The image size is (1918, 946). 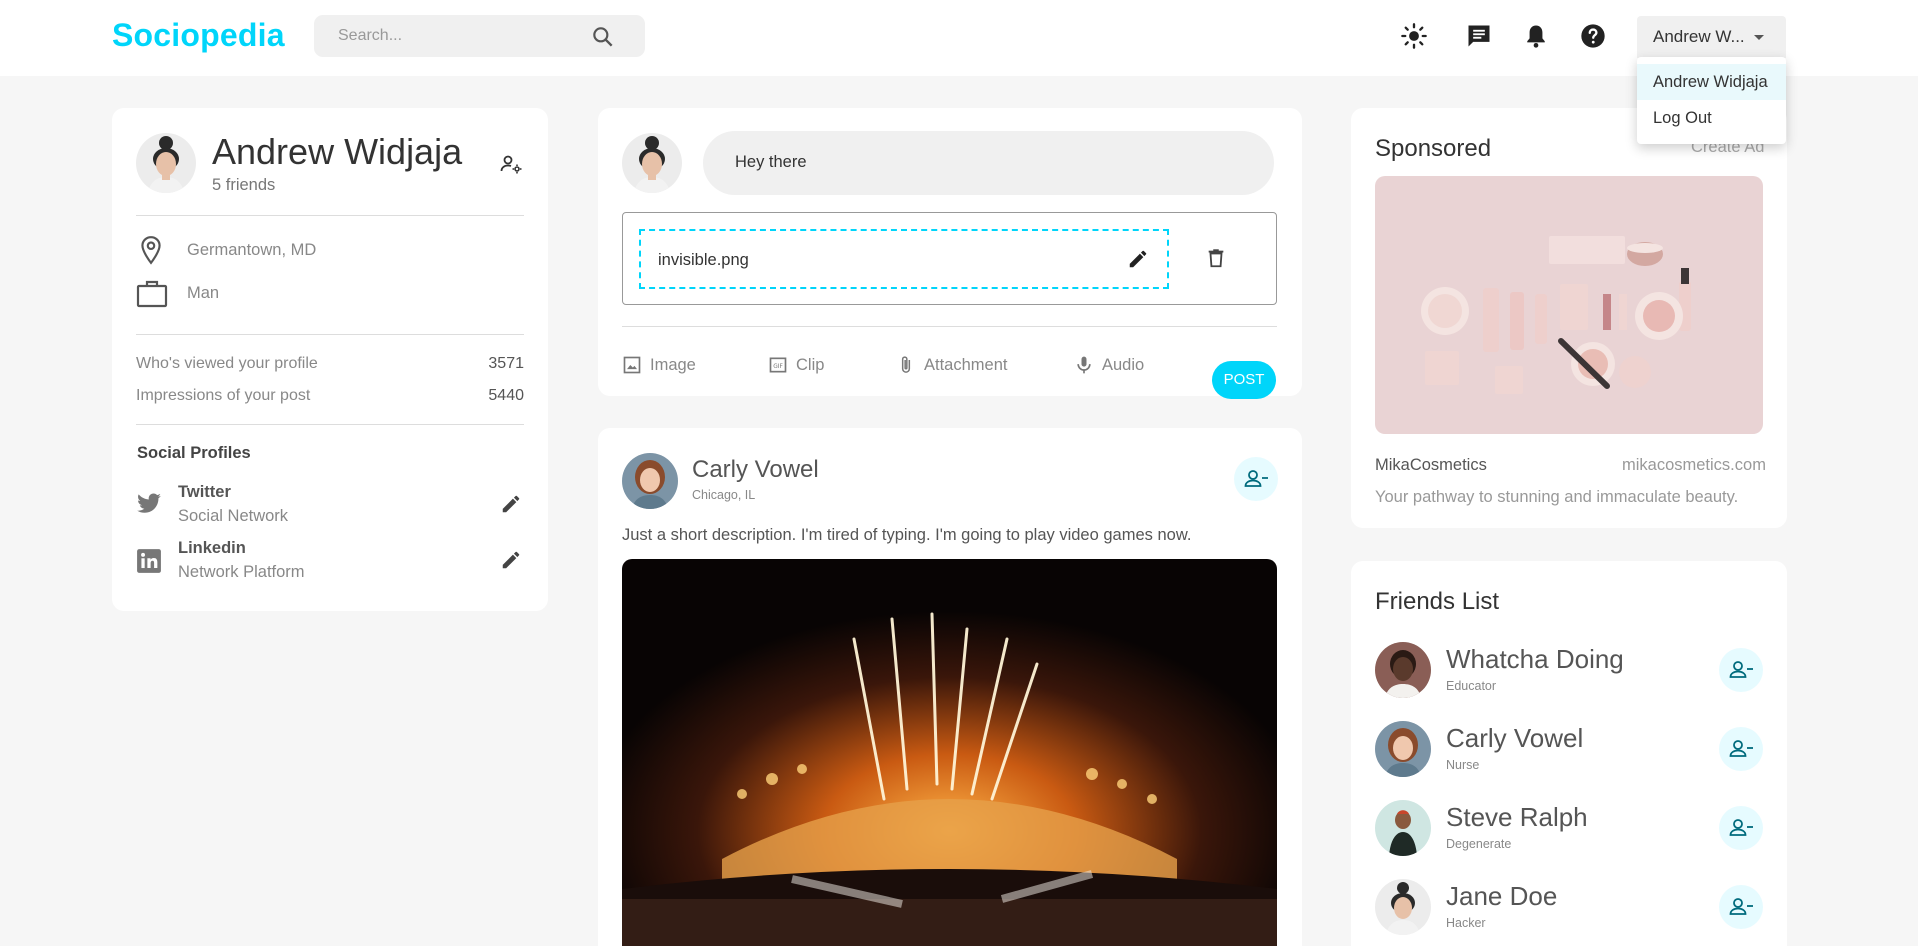 I want to click on image-action-label: Image, so click(x=673, y=364).